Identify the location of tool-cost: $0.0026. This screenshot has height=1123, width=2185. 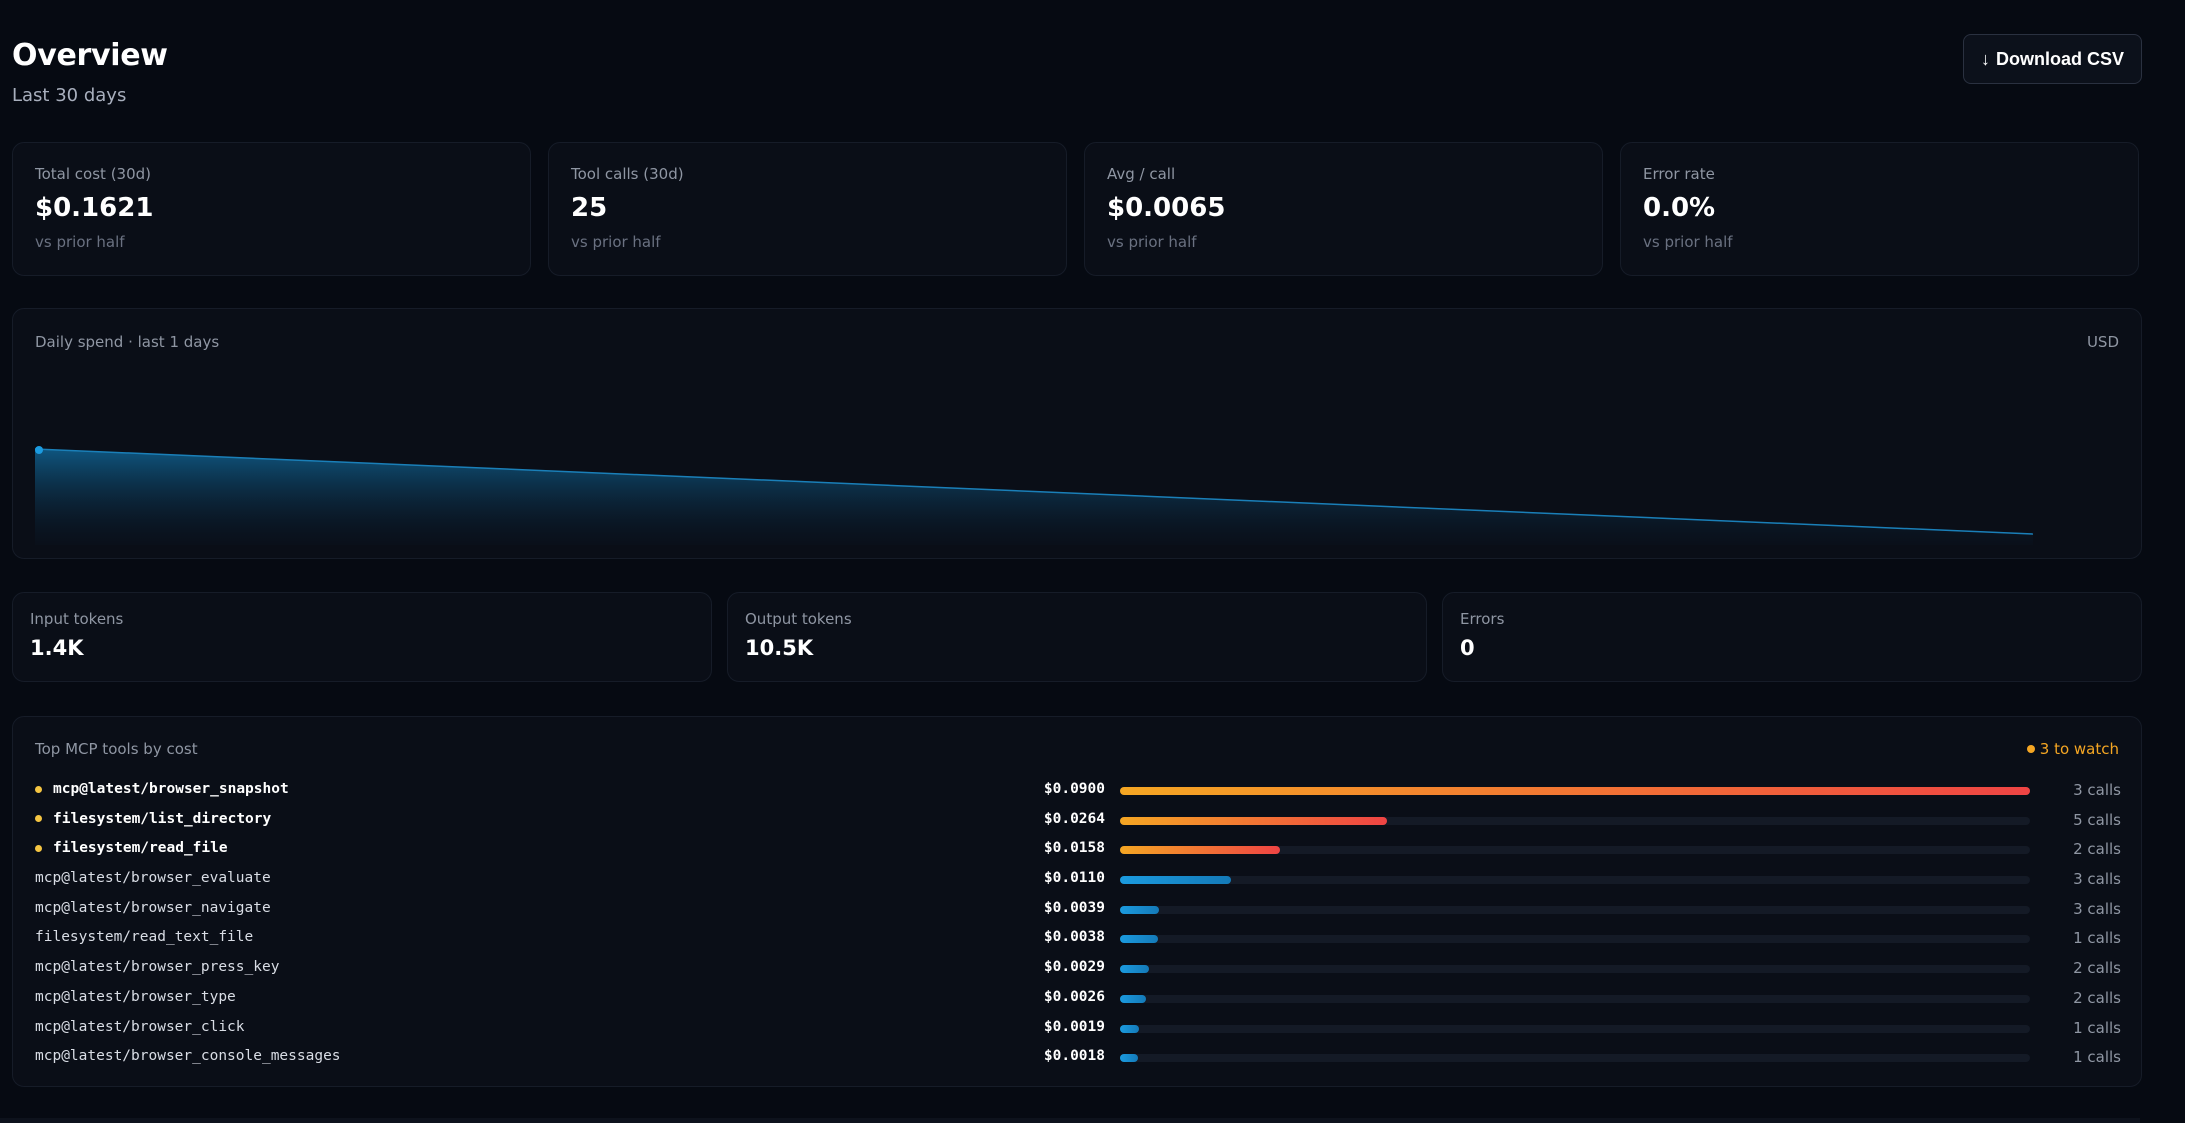
(1074, 996).